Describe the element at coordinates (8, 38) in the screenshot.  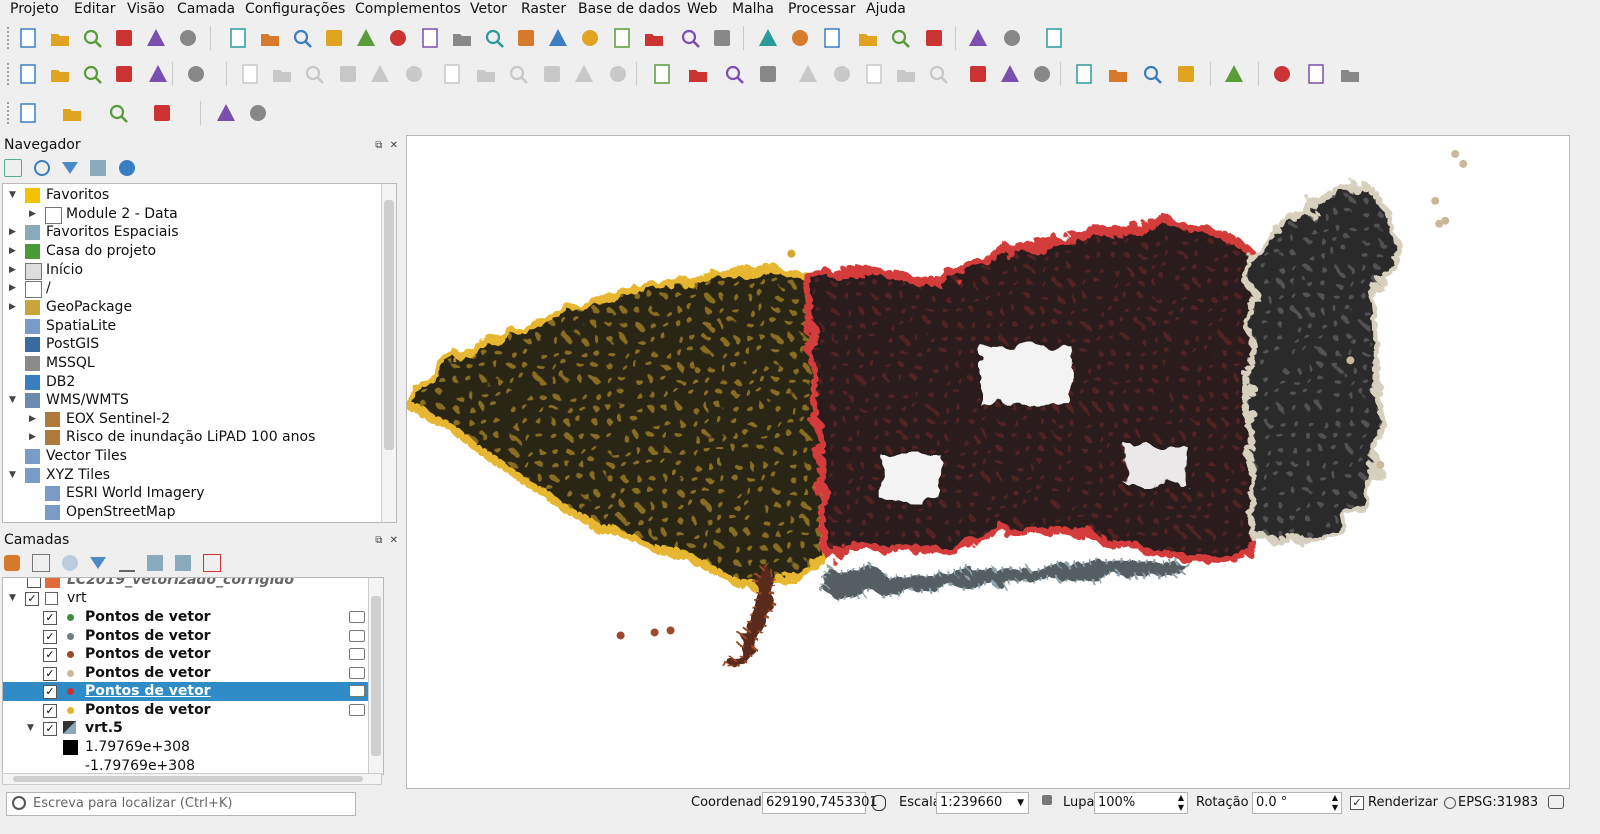
I see `toolbar-grip` at that location.